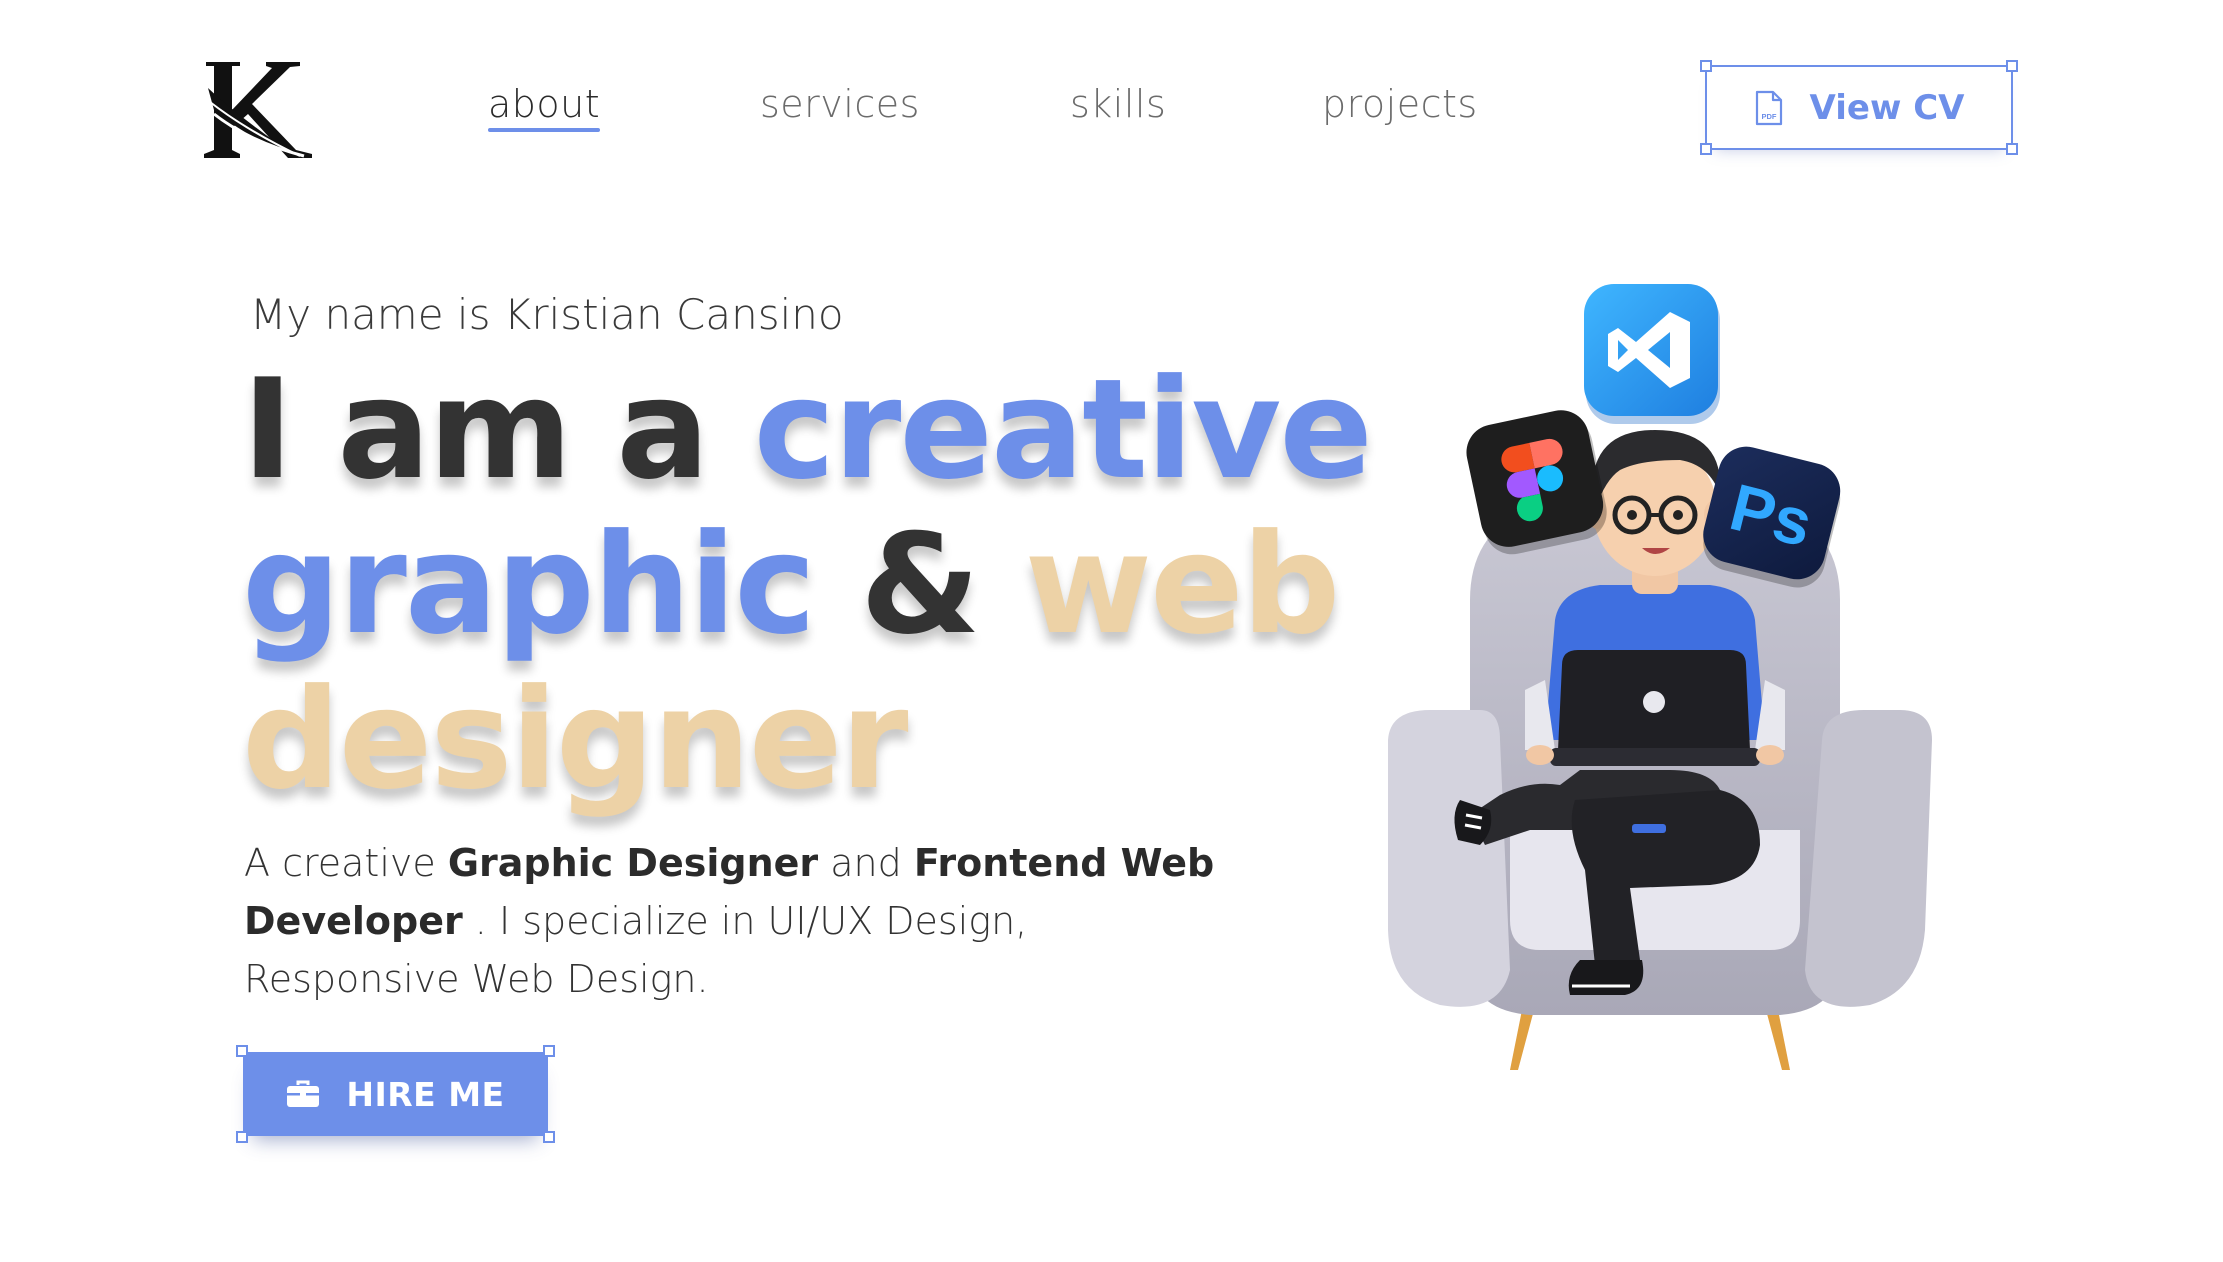  What do you see at coordinates (1182, 584) in the screenshot?
I see `headline-word-web: web` at bounding box center [1182, 584].